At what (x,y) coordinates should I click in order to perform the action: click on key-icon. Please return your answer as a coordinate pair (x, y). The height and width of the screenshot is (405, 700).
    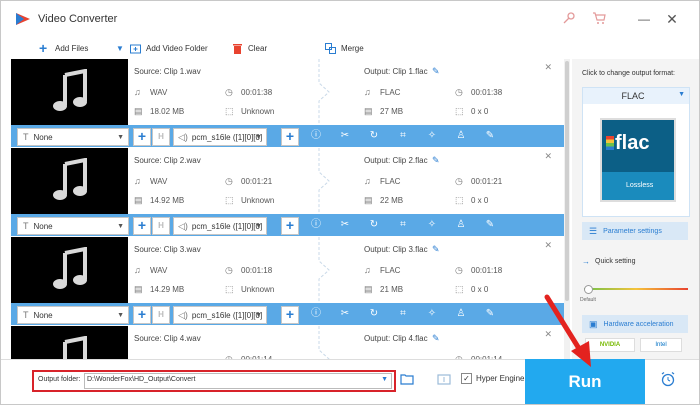
    Looking at the image, I should click on (569, 19).